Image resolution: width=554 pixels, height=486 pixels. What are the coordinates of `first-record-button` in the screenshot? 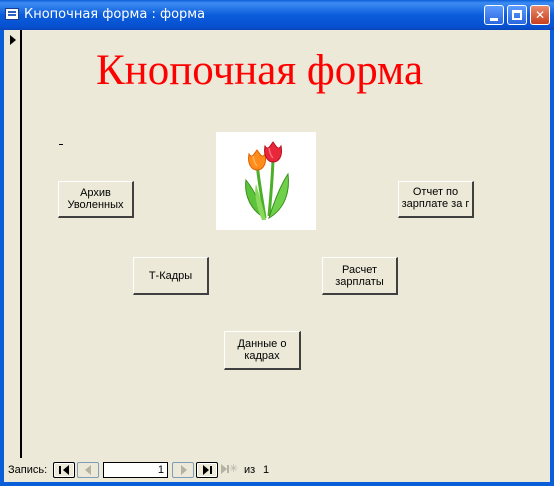 It's located at (64, 470).